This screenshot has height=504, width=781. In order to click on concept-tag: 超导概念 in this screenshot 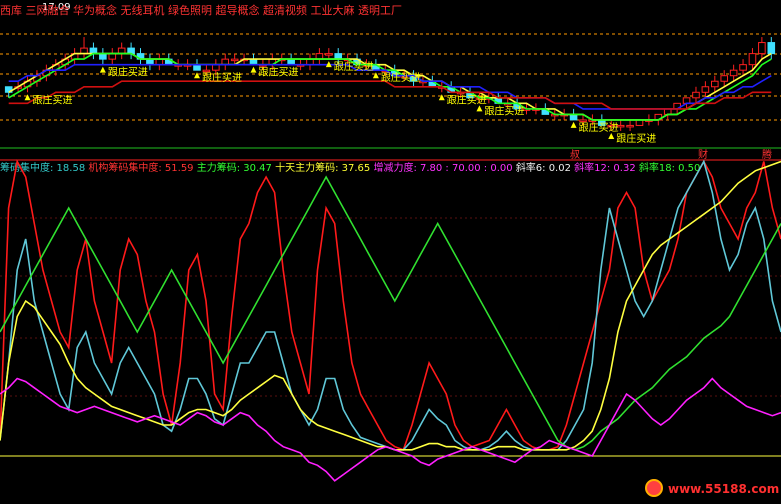, I will do `click(236, 10)`.